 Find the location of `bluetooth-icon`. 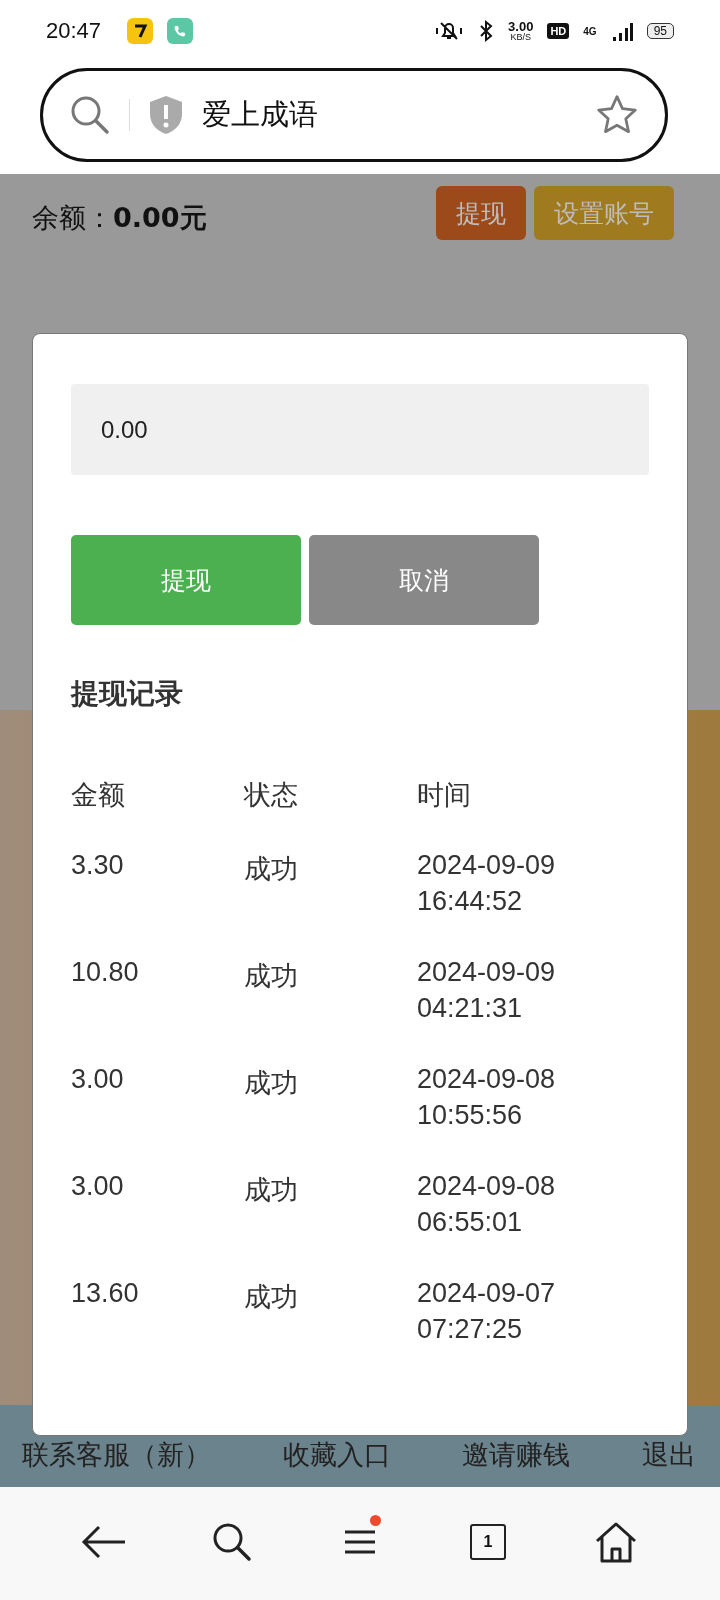

bluetooth-icon is located at coordinates (486, 31).